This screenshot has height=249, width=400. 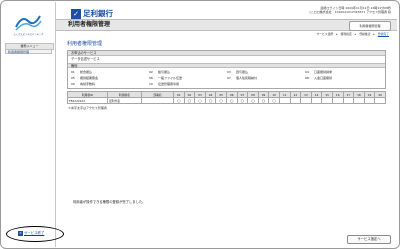 What do you see at coordinates (29, 124) in the screenshot?
I see `sidebar: ふくぎんビジネスバンキング 業務メニュー 利用者権限管理` at bounding box center [29, 124].